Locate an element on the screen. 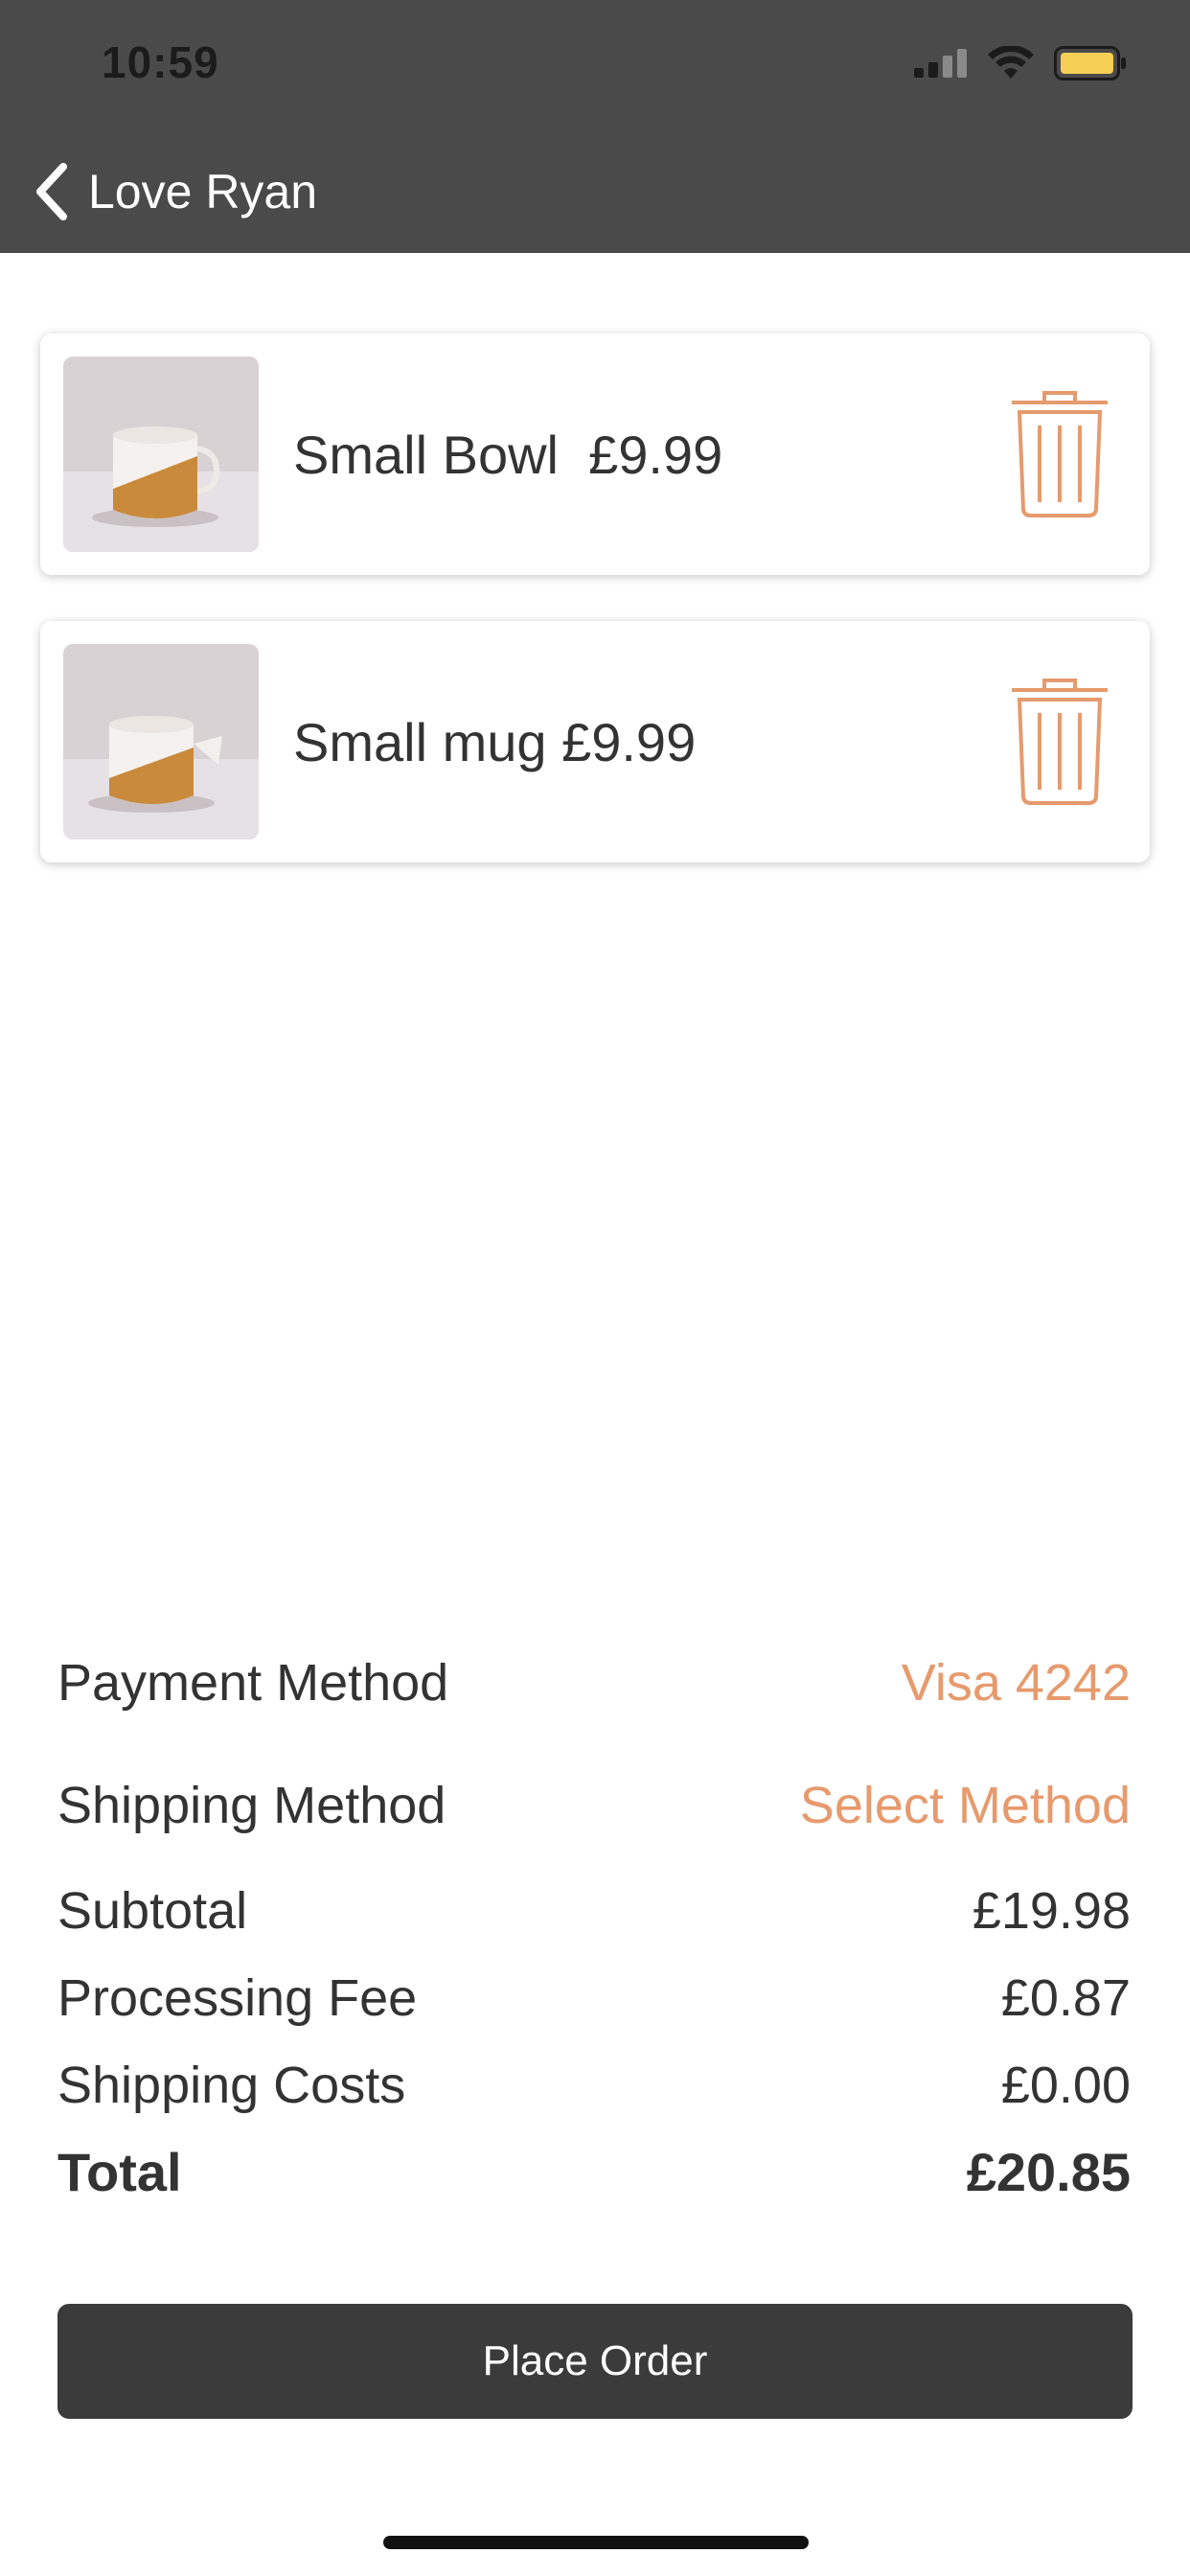  payment-method-label: Payment Method is located at coordinates (253, 1683).